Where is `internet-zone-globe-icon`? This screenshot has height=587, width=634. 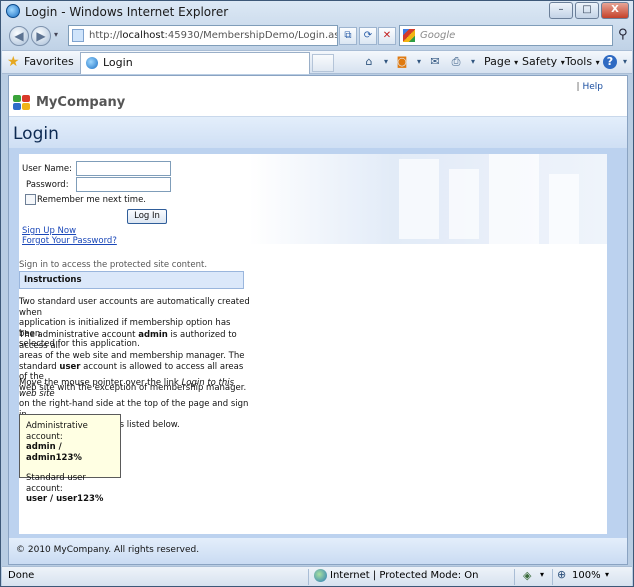 internet-zone-globe-icon is located at coordinates (320, 575).